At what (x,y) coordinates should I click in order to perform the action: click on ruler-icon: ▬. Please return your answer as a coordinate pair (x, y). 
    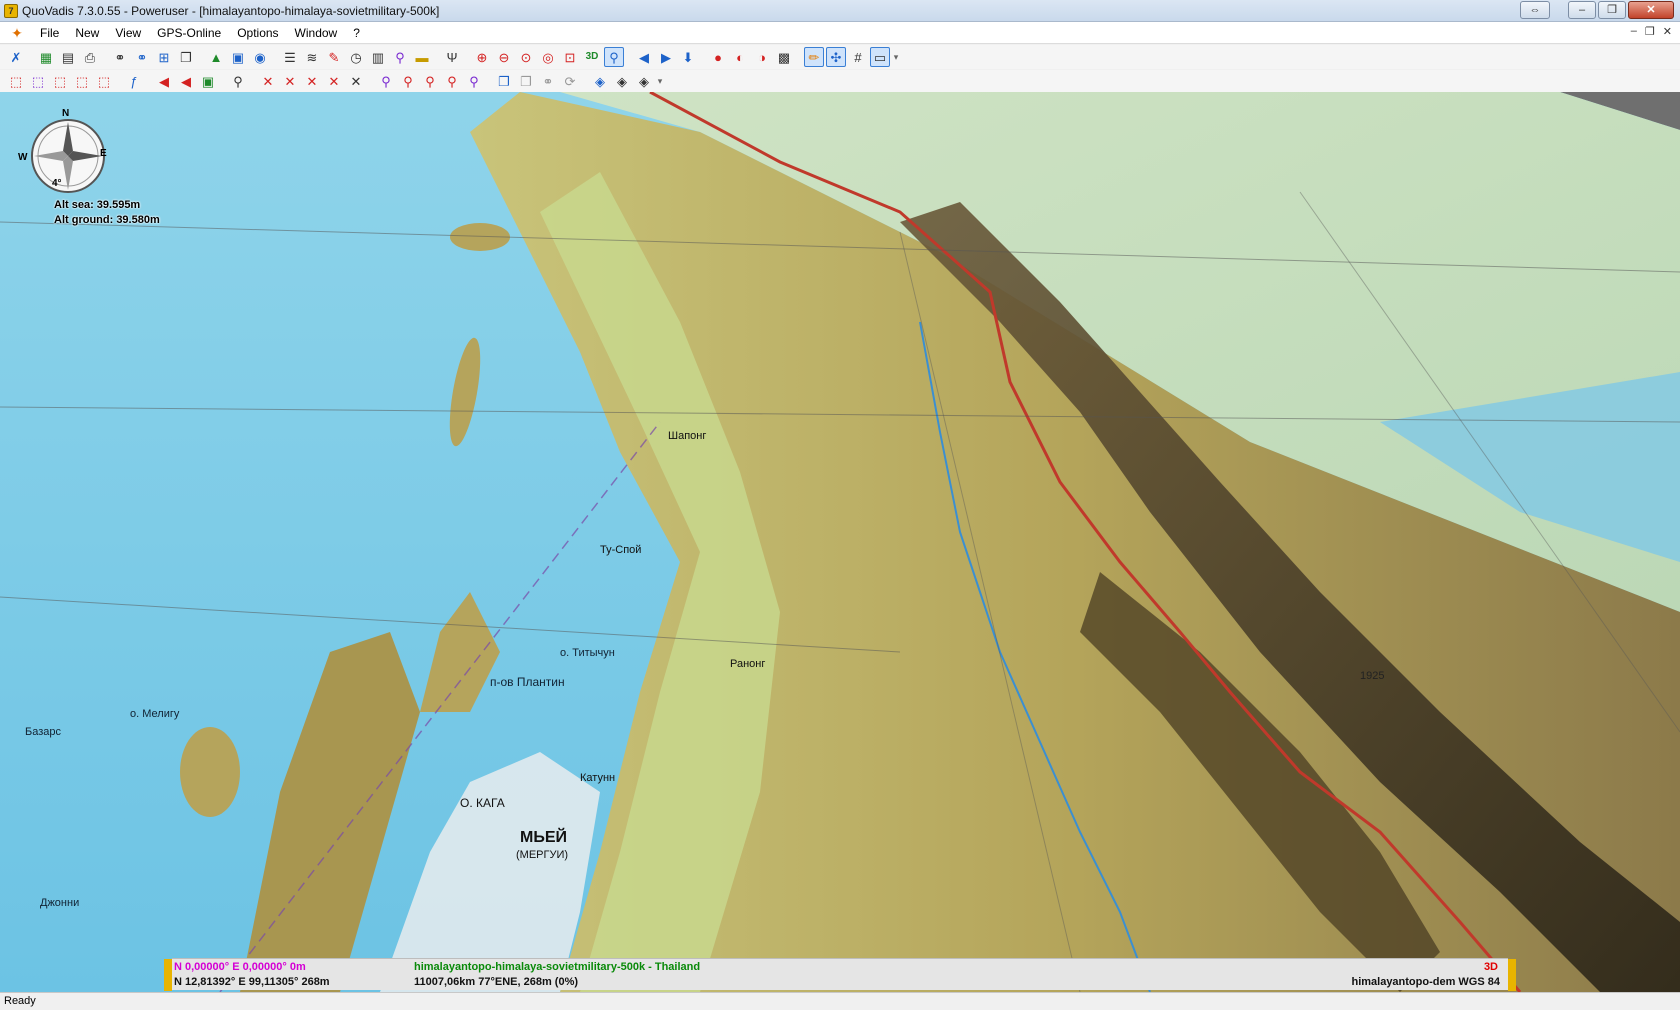
    Looking at the image, I should click on (422, 57).